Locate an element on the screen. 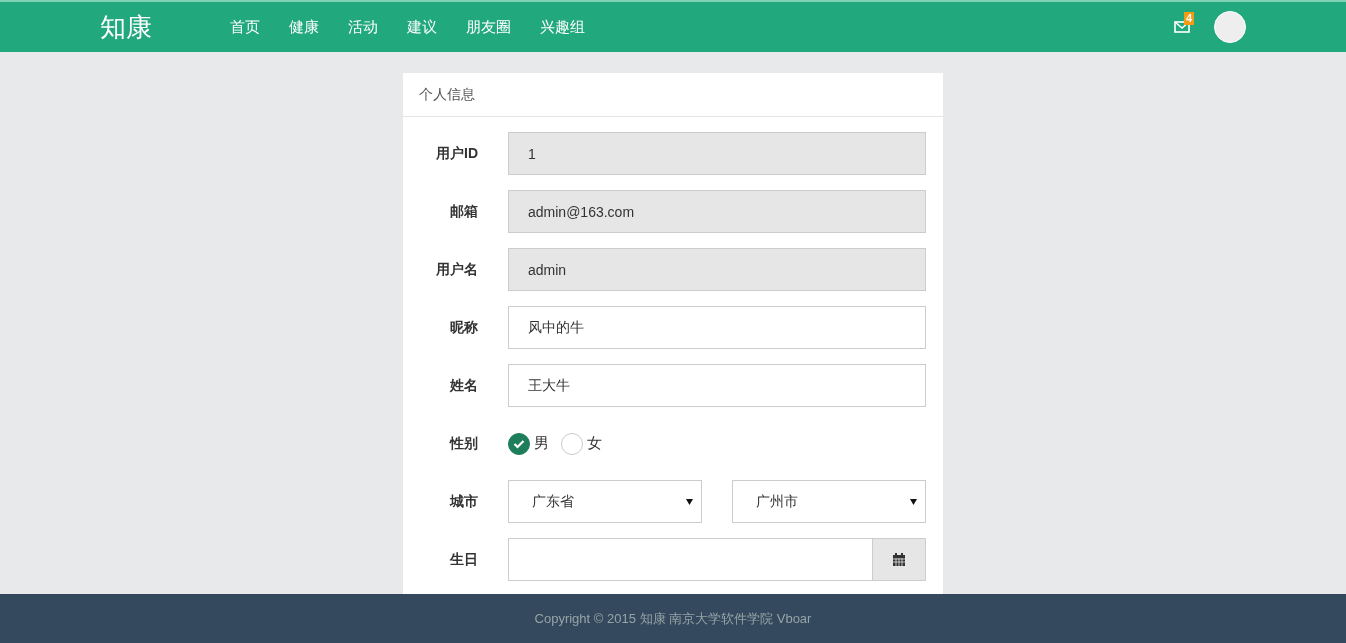 The image size is (1346, 643). nav-link: 活动 is located at coordinates (363, 27).